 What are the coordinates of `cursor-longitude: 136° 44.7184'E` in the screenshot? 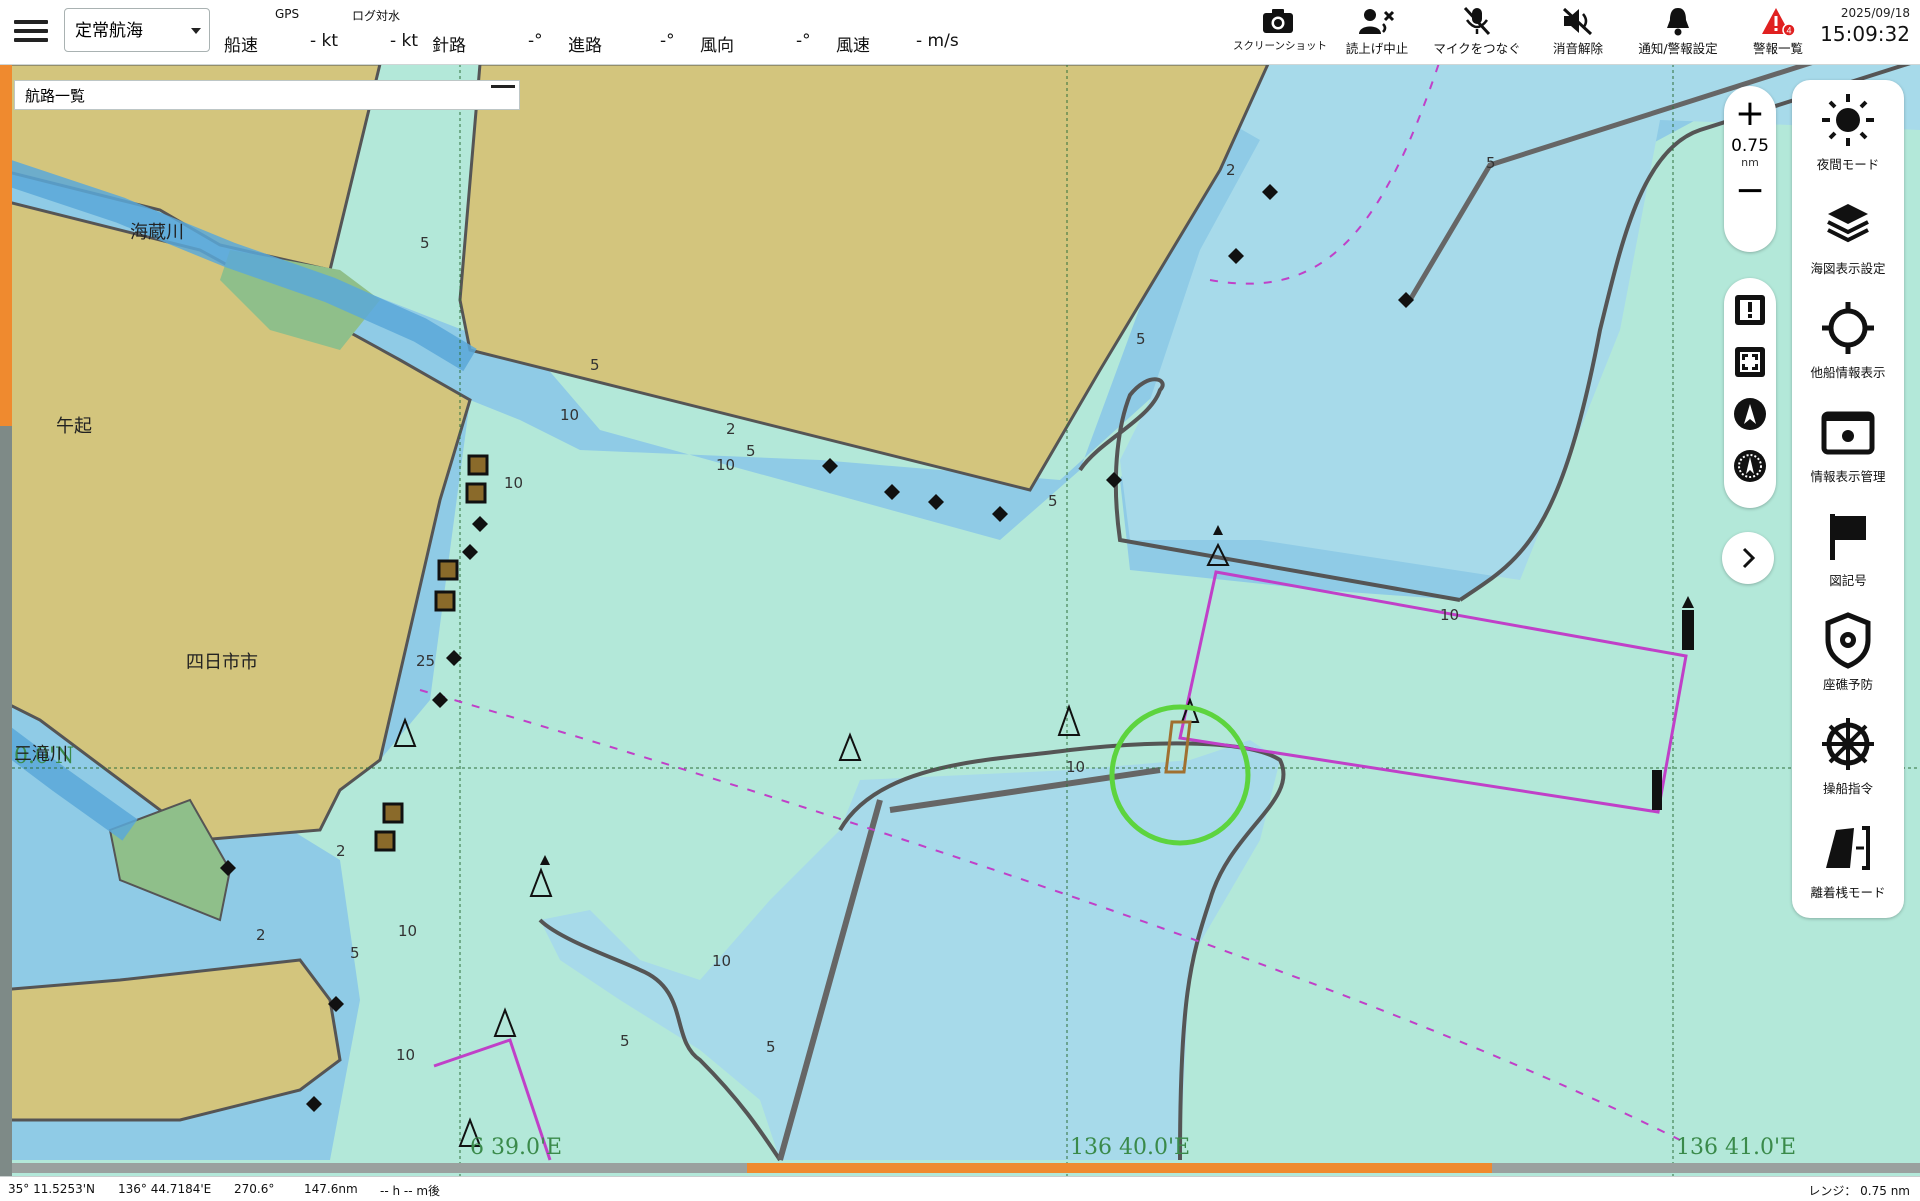 It's located at (165, 1189).